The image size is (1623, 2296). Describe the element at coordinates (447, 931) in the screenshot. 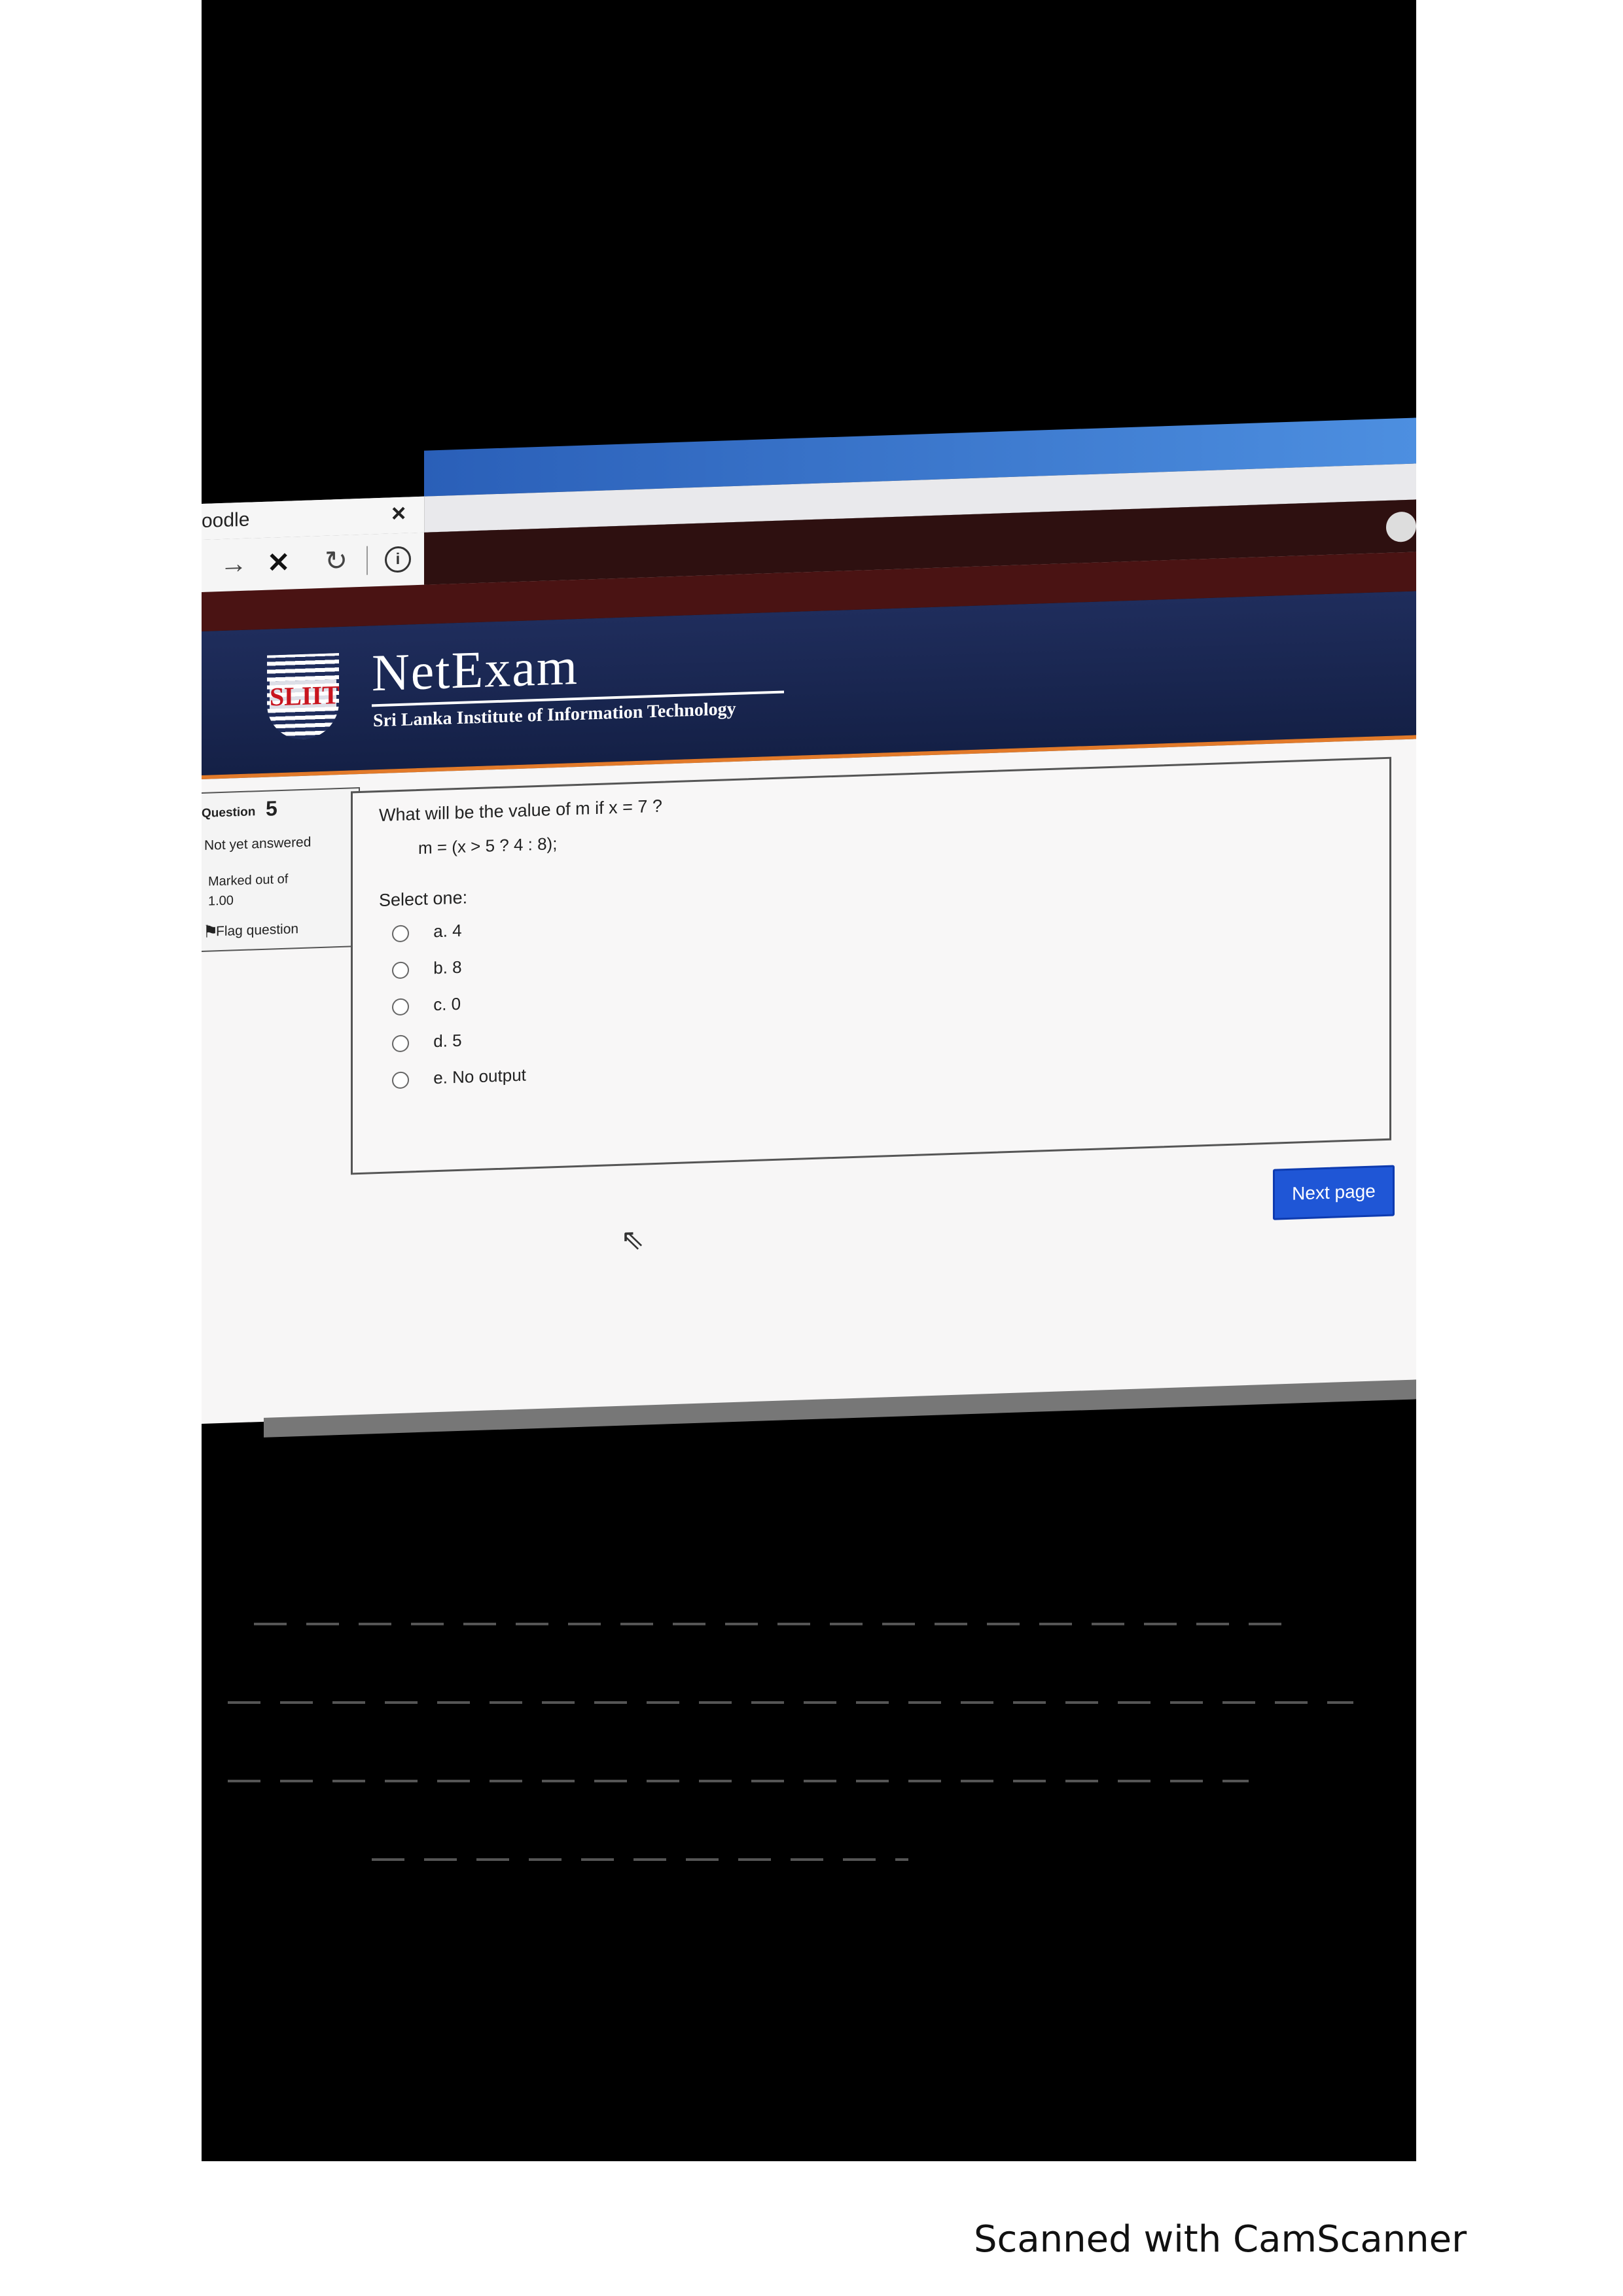

I see `option-label: a. 4` at that location.